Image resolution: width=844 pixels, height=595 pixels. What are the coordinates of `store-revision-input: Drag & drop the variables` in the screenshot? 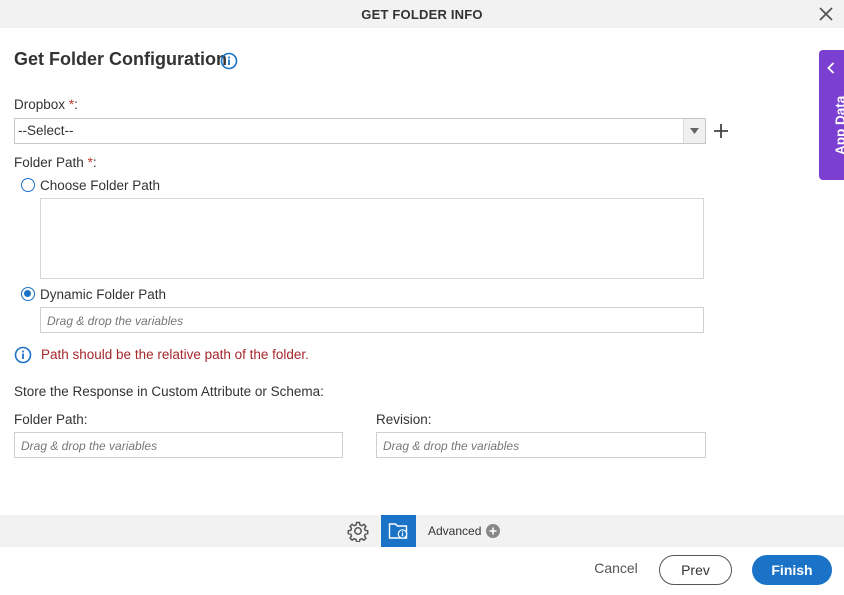 It's located at (541, 445).